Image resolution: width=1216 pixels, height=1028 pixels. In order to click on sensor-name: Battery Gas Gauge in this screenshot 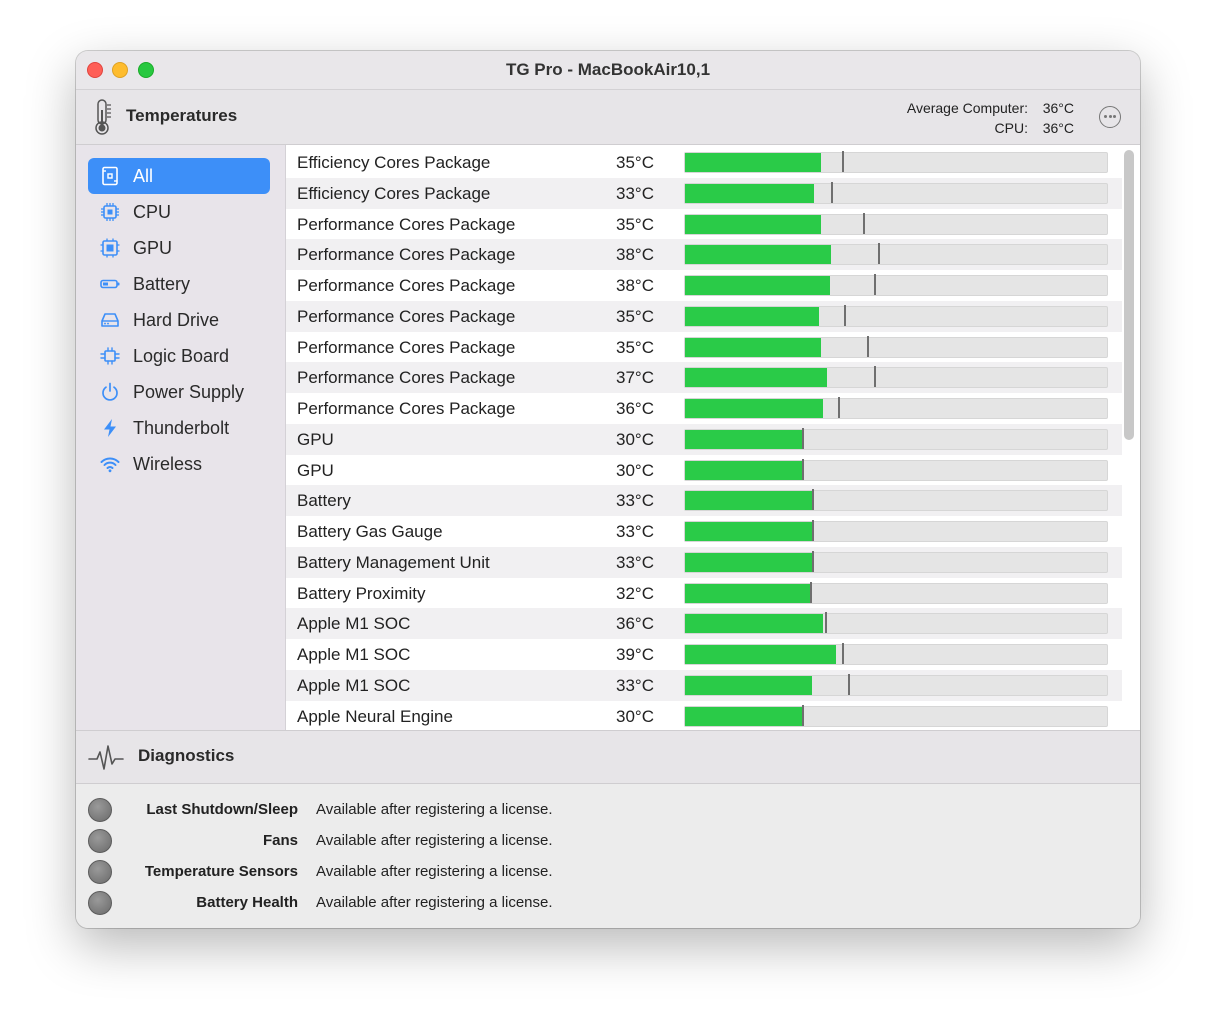, I will do `click(370, 531)`.